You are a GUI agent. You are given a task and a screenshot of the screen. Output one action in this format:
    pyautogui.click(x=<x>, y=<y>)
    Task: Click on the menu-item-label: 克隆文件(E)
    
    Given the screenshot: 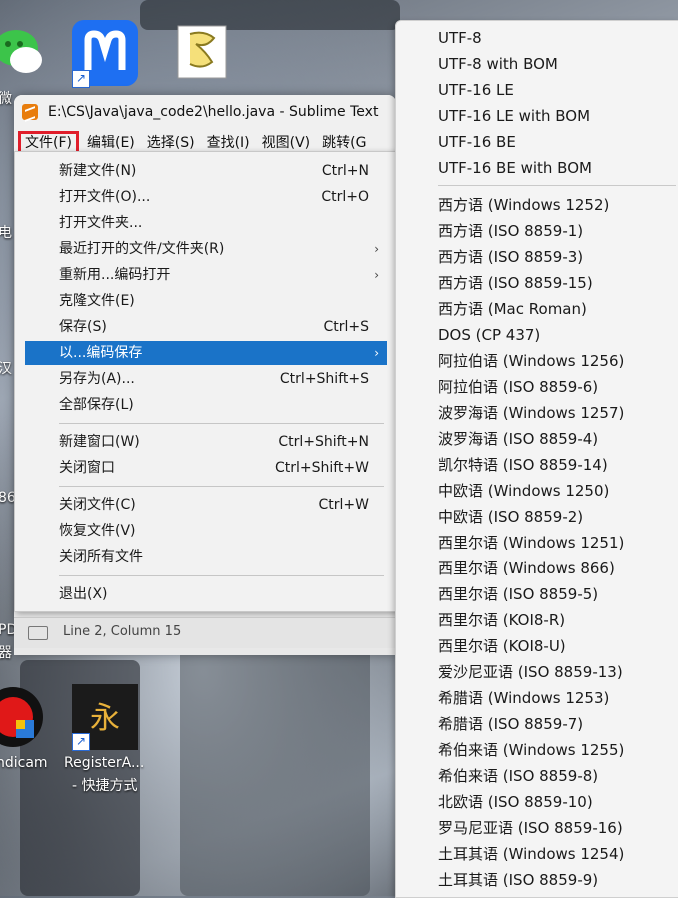 What is the action you would take?
    pyautogui.click(x=97, y=301)
    